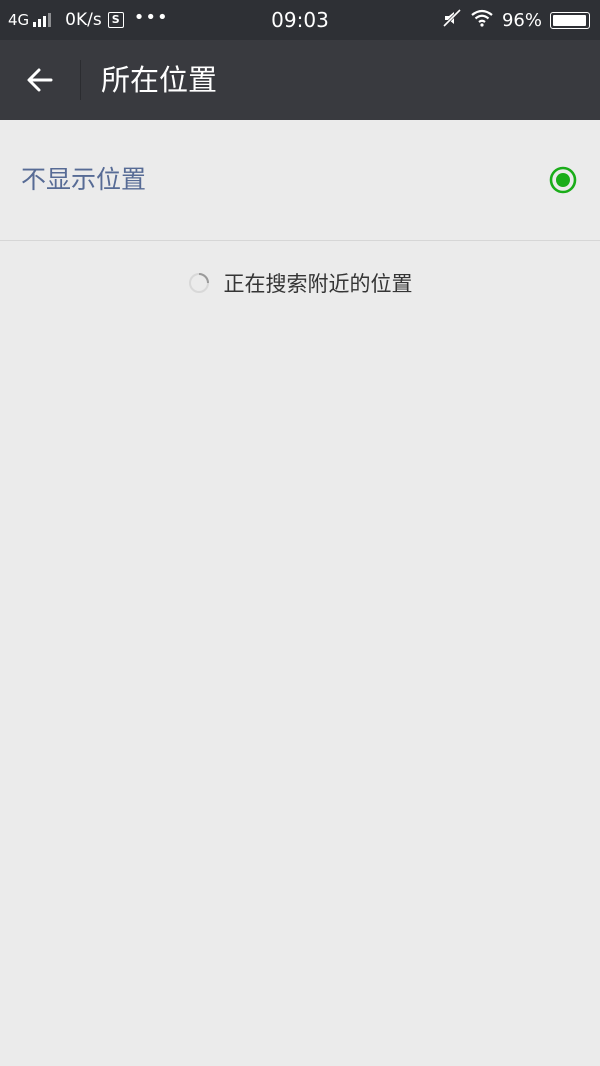 This screenshot has height=1066, width=600. I want to click on status-bar: 4G 0K/s S ••• 09:03 96%, so click(300, 20).